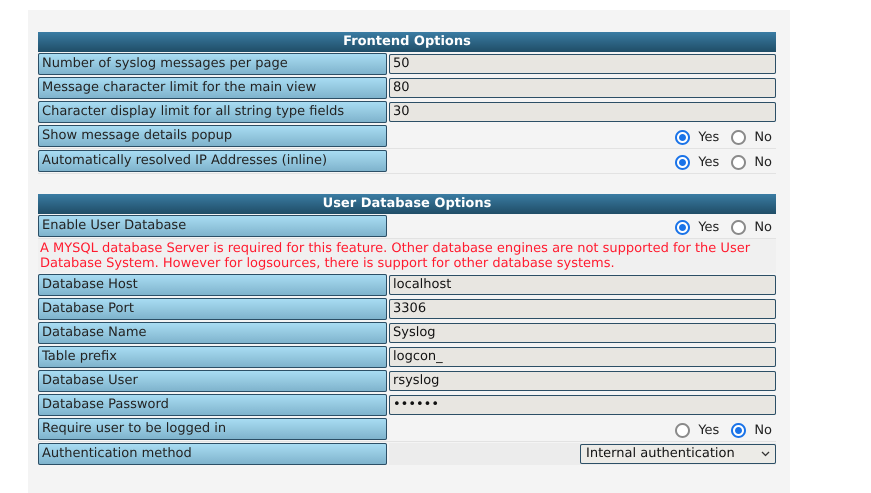 This screenshot has width=871, height=493. What do you see at coordinates (582, 88) in the screenshot?
I see `text-input: 80` at bounding box center [582, 88].